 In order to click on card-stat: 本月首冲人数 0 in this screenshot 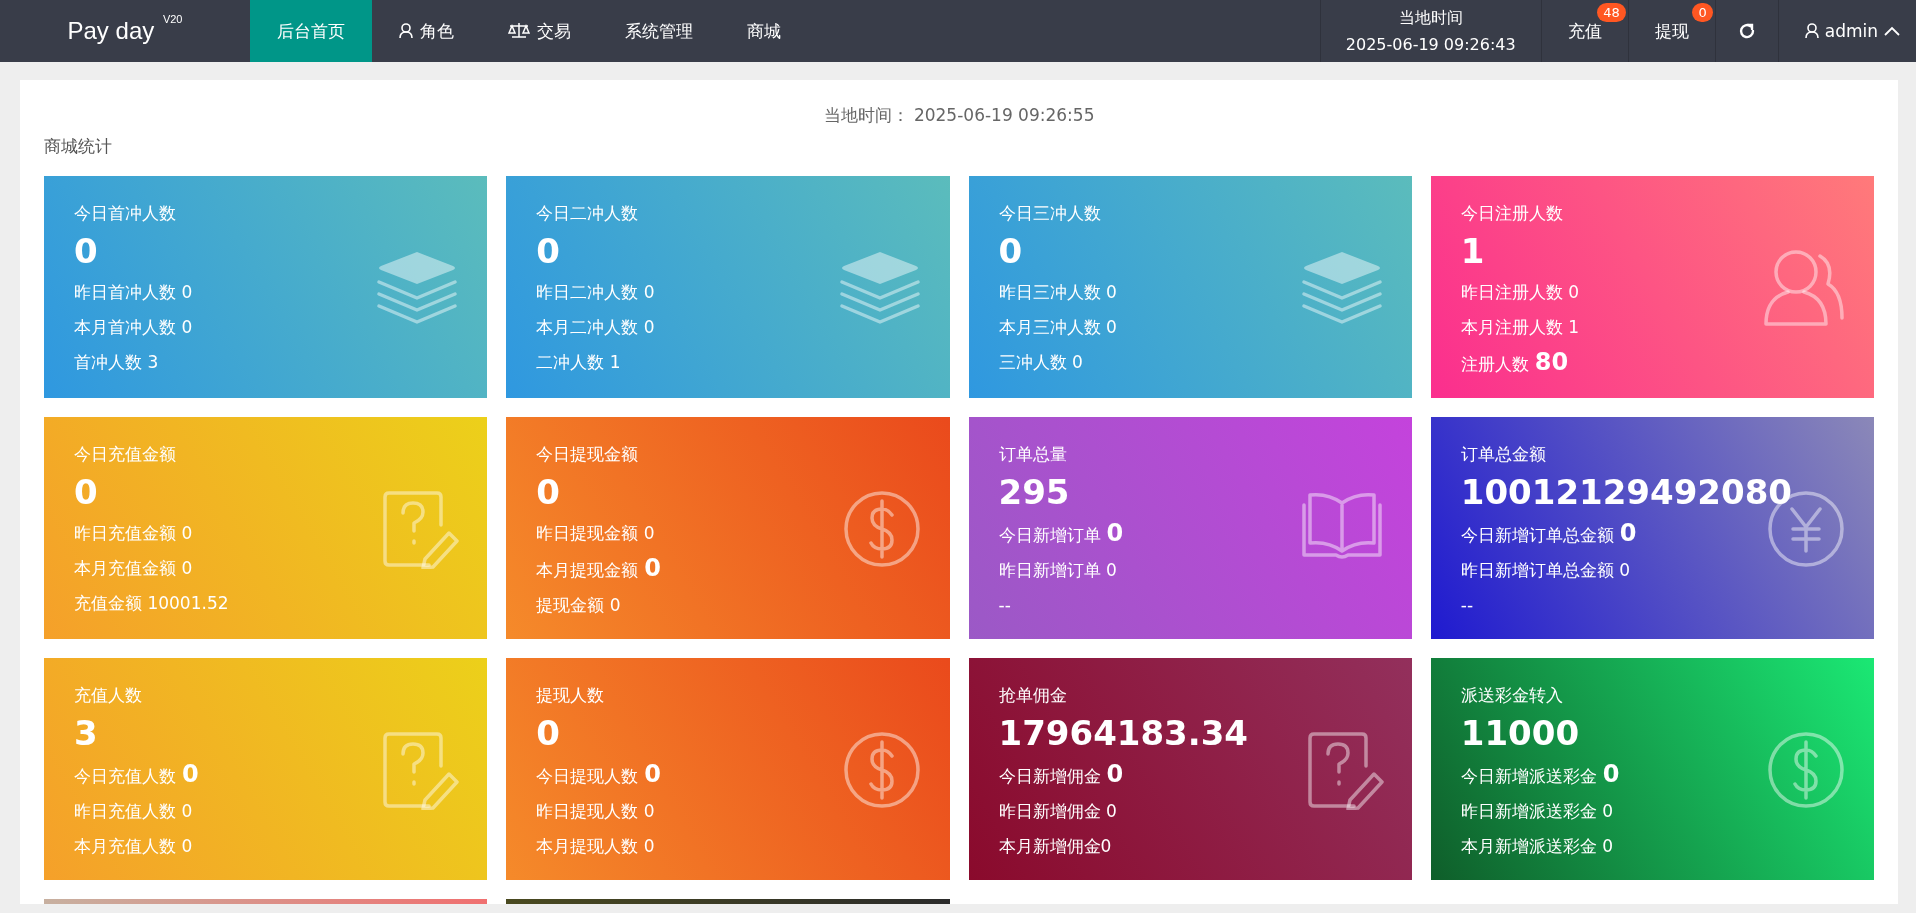, I will do `click(133, 327)`.